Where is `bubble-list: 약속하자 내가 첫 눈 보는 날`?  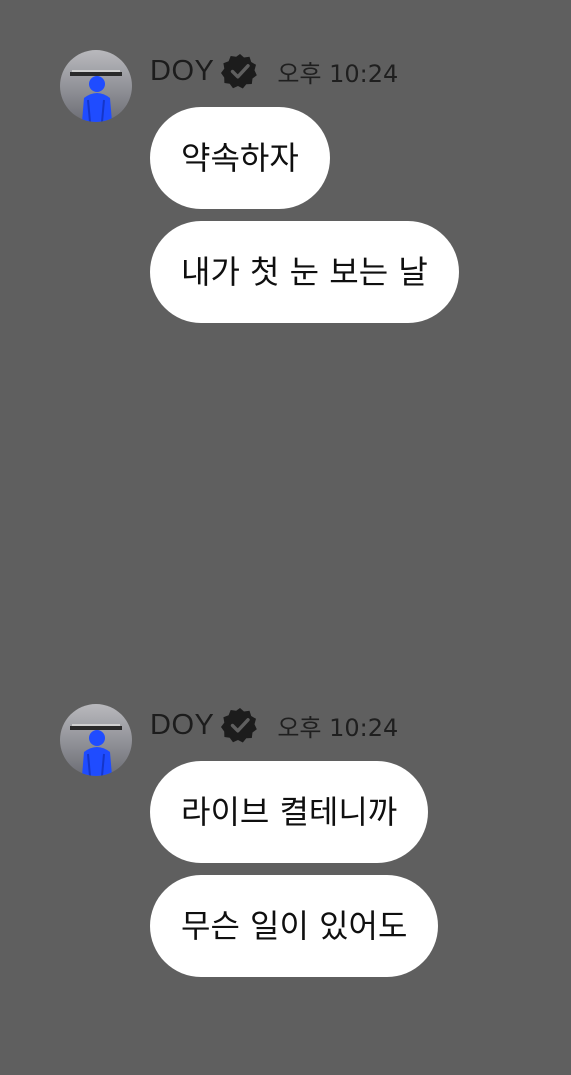
bubble-list: 약속하자 내가 첫 눈 보는 날 is located at coordinates (304, 221).